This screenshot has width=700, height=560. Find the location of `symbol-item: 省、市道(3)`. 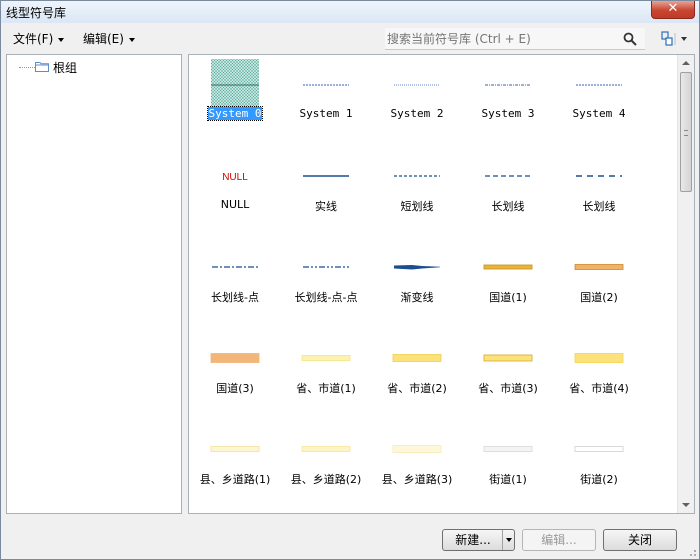

symbol-item: 省、市道(3) is located at coordinates (508, 373).